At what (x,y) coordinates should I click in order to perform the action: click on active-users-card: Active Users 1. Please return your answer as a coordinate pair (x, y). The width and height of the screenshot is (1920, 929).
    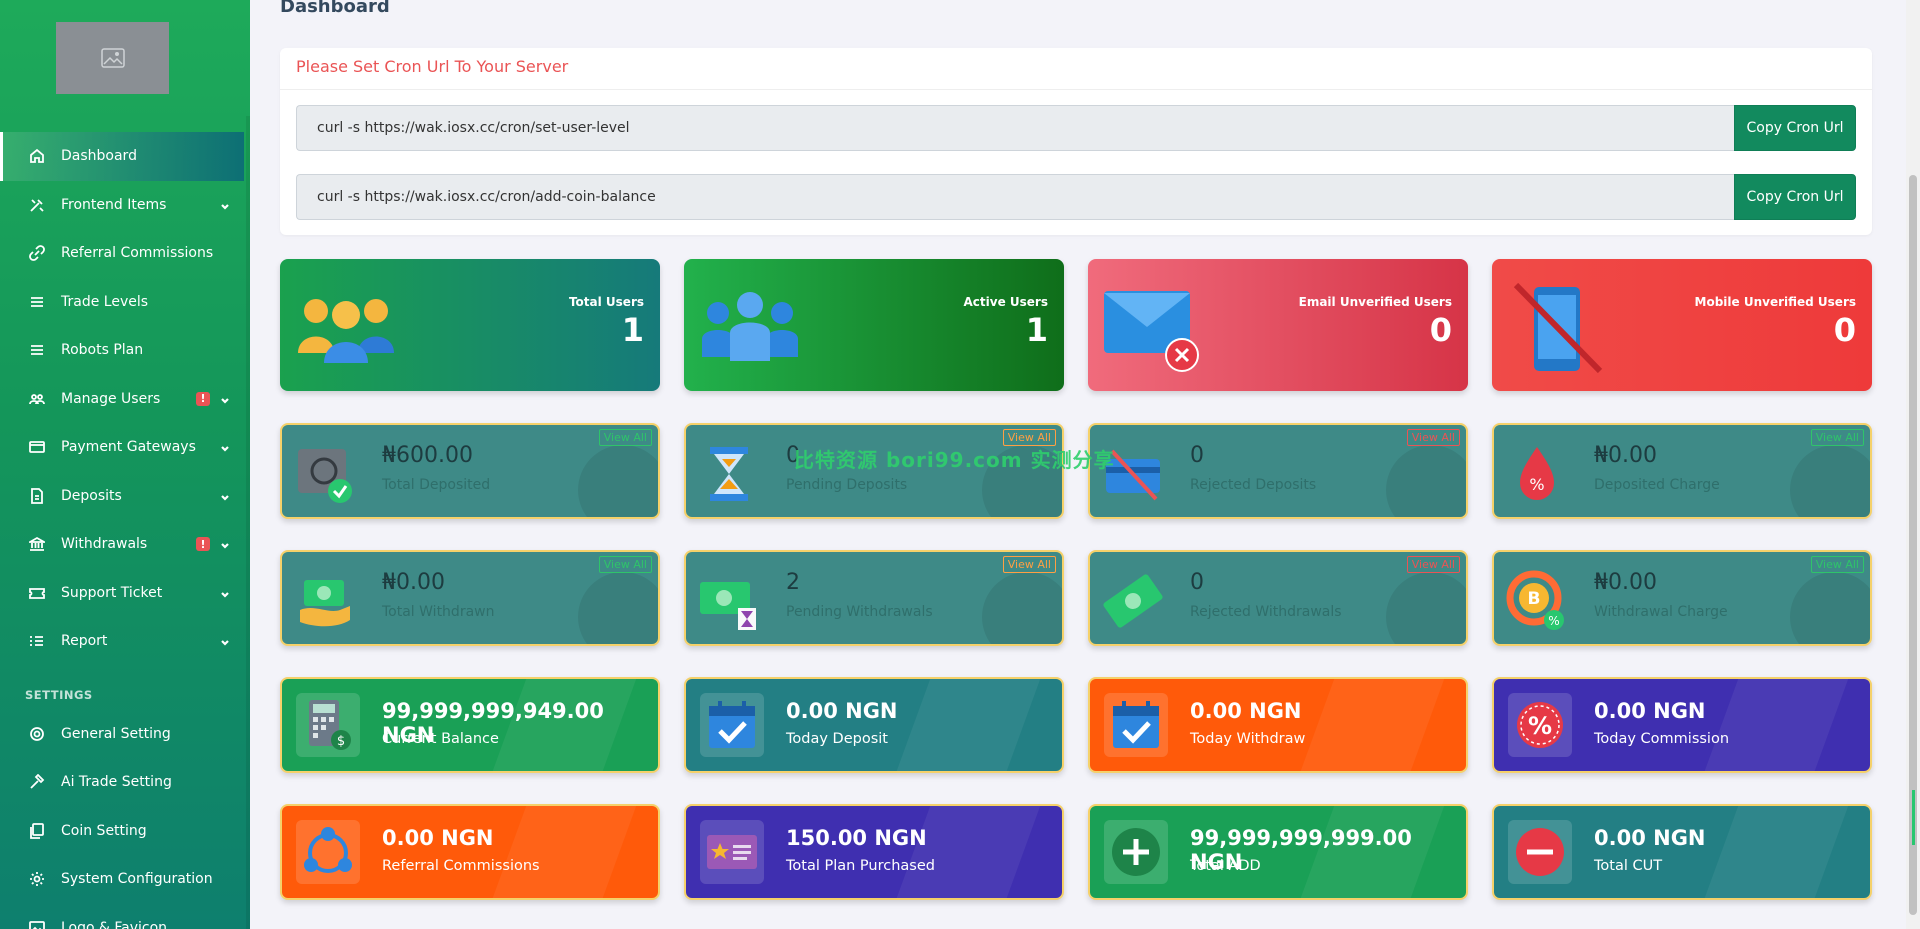
    Looking at the image, I should click on (874, 325).